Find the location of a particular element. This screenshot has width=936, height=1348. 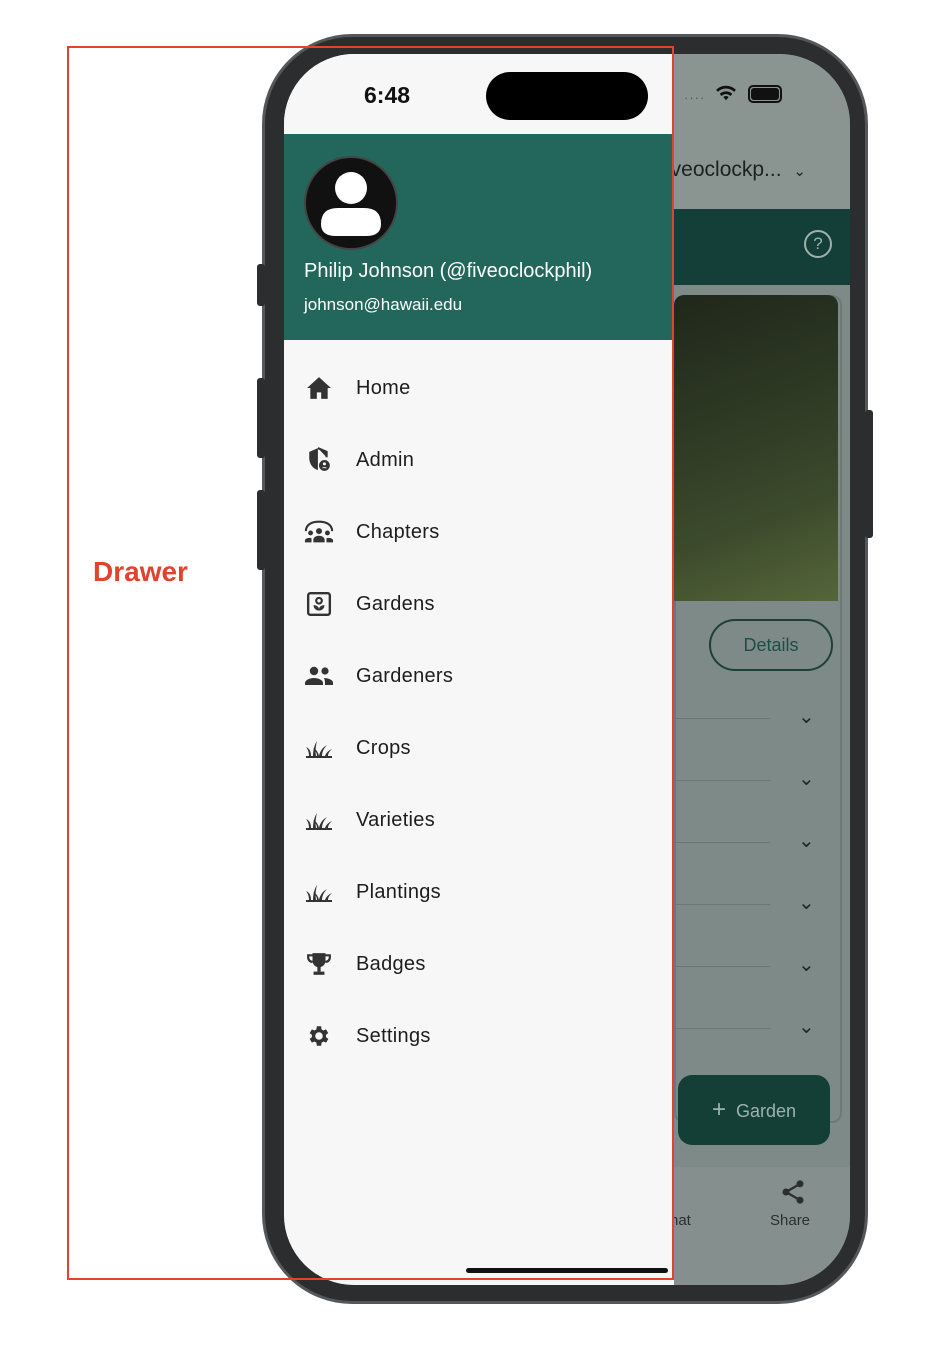

volume-up-button is located at coordinates (261, 418).